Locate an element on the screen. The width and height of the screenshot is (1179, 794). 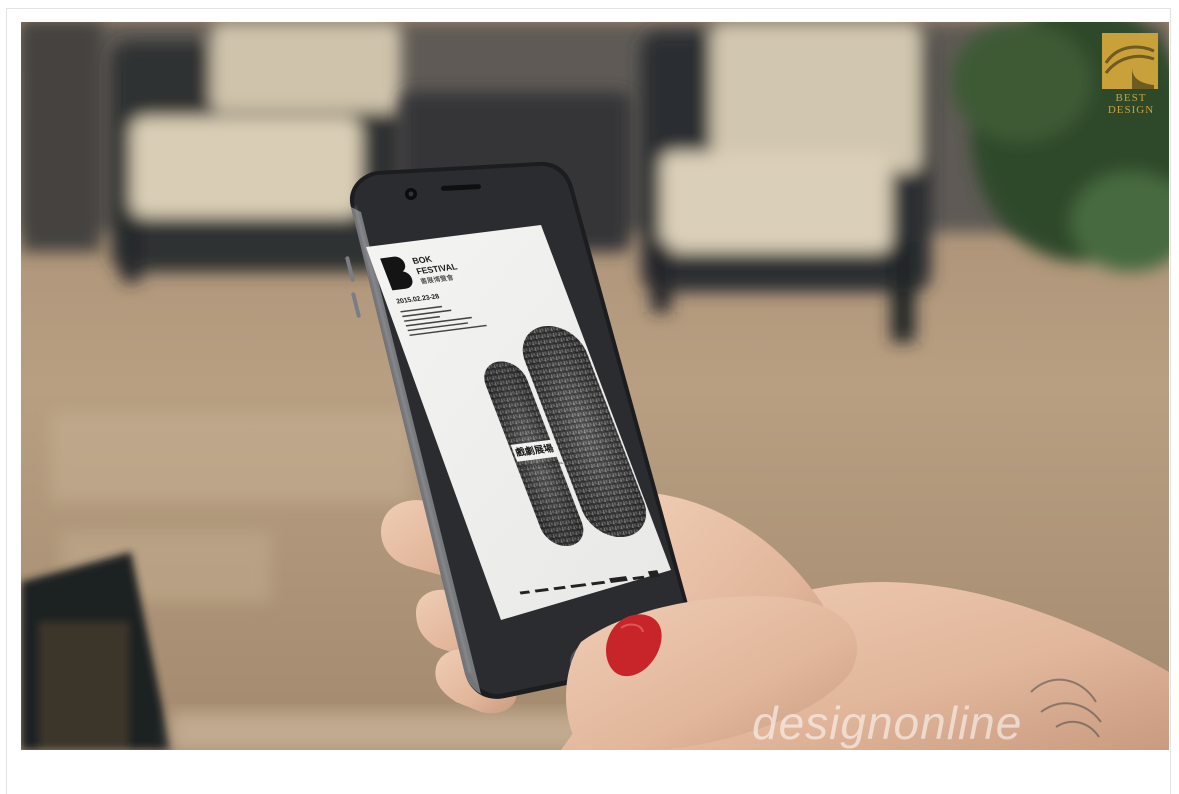
best-design-logo-text: BEST DESIGN is located at coordinates (1131, 104).